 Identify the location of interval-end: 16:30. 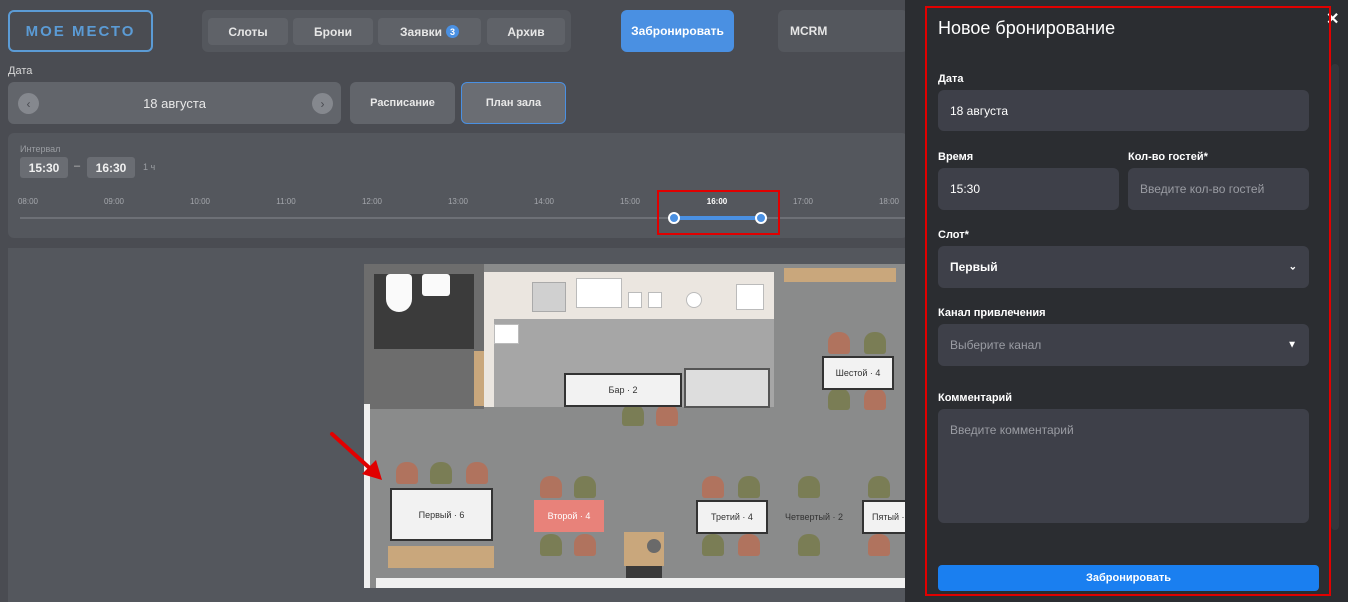
(111, 167).